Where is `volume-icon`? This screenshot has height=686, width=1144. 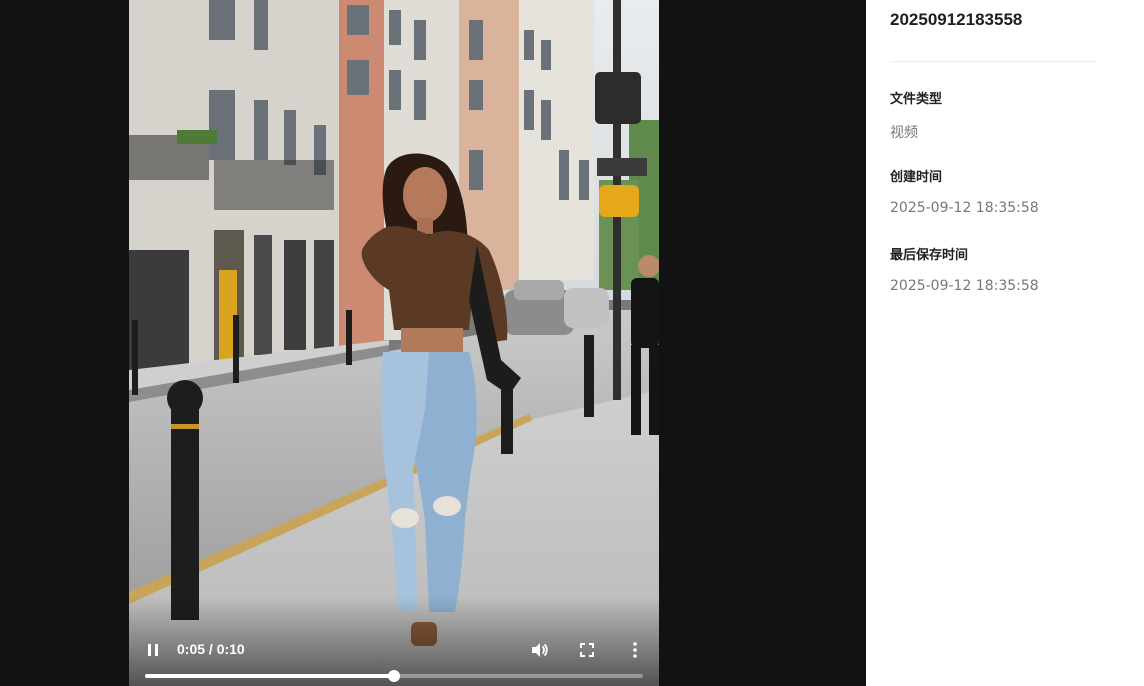 volume-icon is located at coordinates (540, 650).